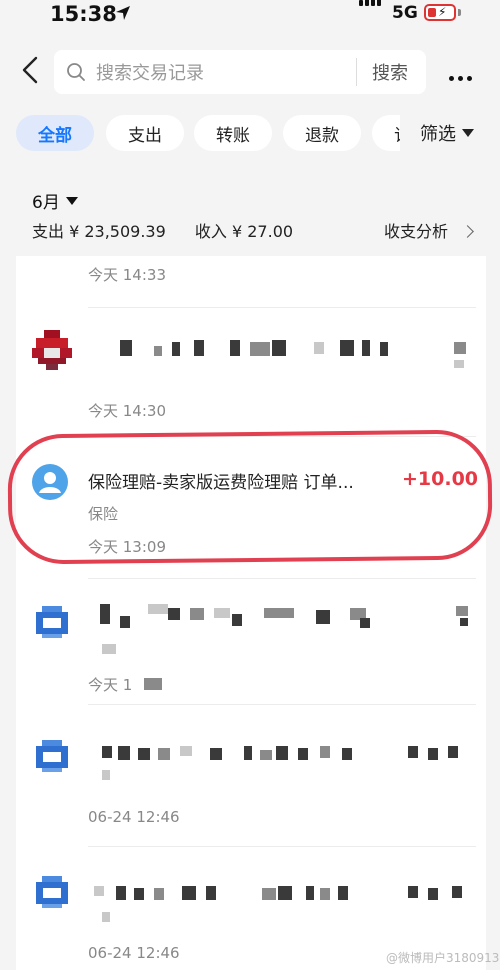 The image size is (500, 970). I want to click on month-dropdown-icon, so click(71, 200).